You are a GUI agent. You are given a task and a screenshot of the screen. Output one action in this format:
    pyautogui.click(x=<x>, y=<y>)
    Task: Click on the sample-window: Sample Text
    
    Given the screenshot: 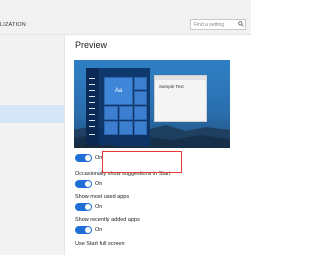 What is the action you would take?
    pyautogui.click(x=180, y=98)
    